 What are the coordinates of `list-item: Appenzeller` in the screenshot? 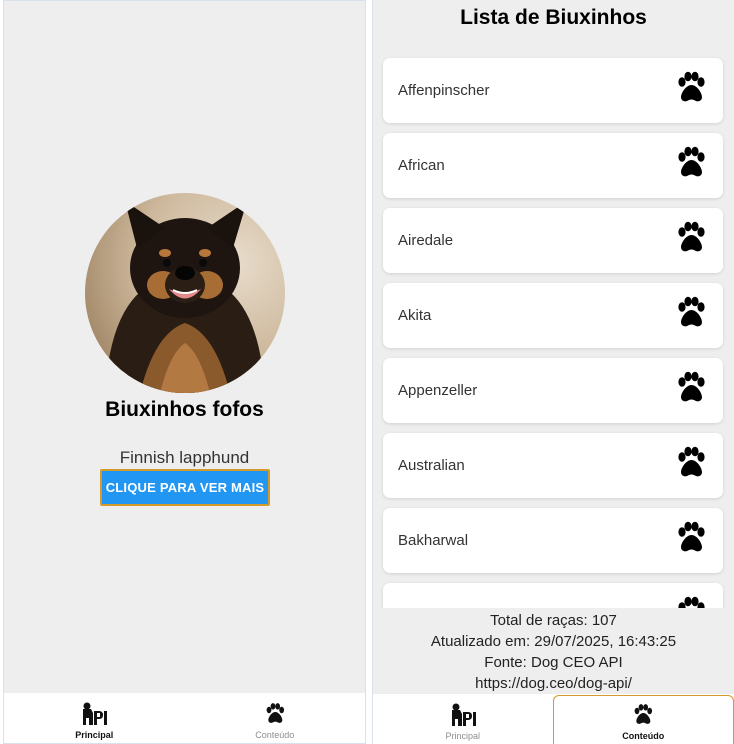 It's located at (553, 390).